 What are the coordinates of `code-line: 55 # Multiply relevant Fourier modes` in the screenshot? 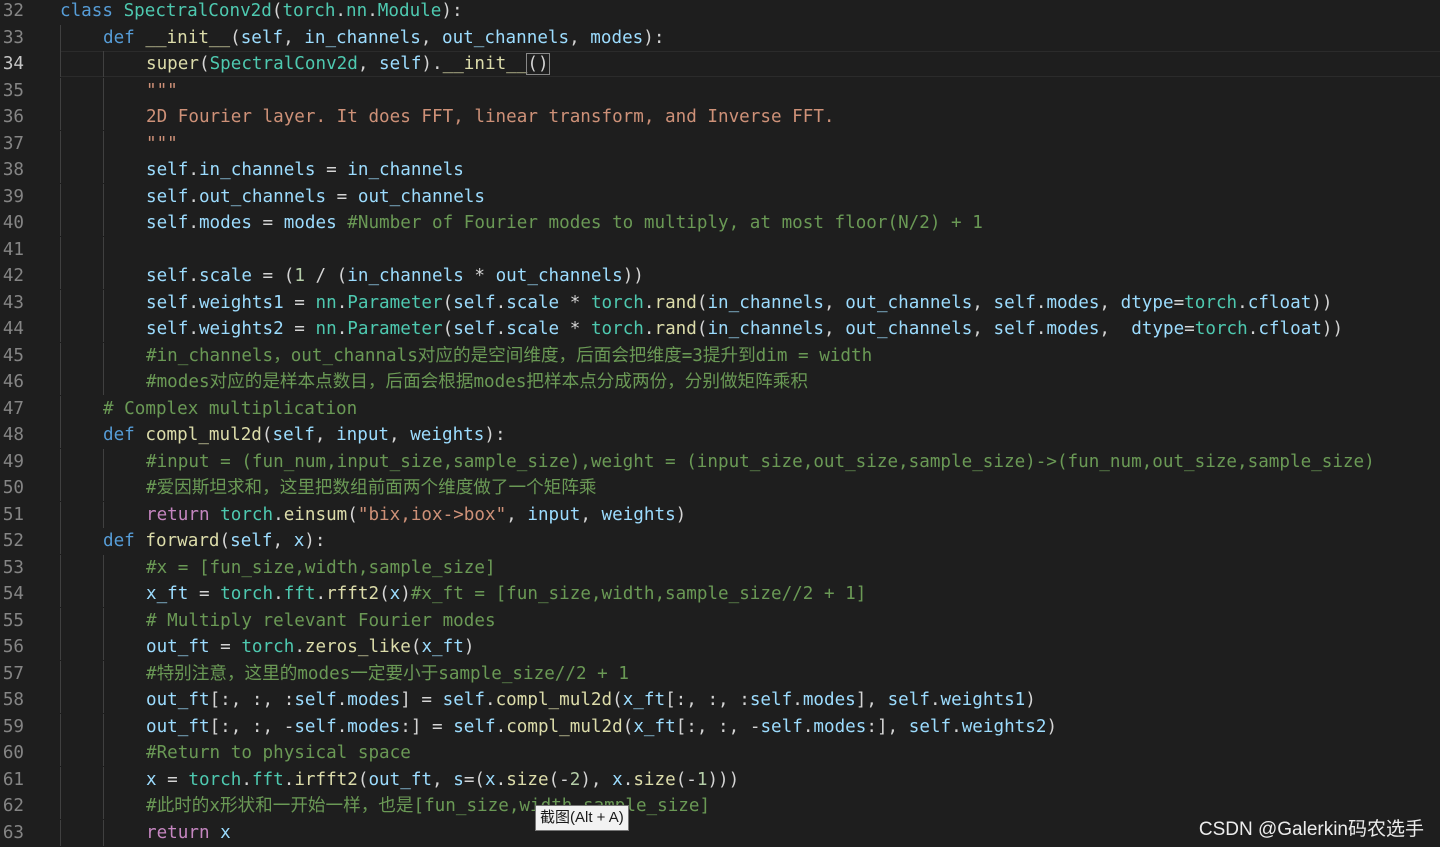 It's located at (720, 620).